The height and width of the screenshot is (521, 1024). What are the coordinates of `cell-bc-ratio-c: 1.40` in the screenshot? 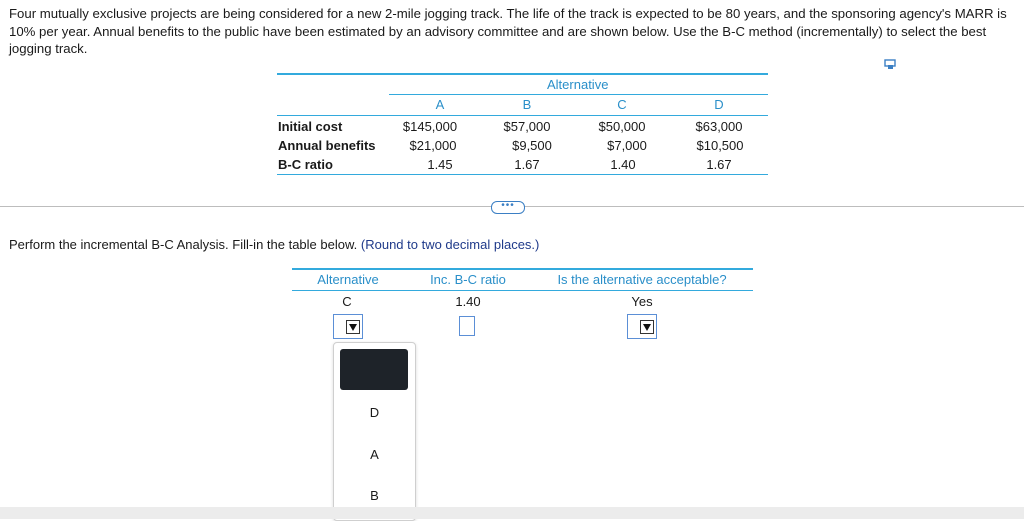 It's located at (623, 164).